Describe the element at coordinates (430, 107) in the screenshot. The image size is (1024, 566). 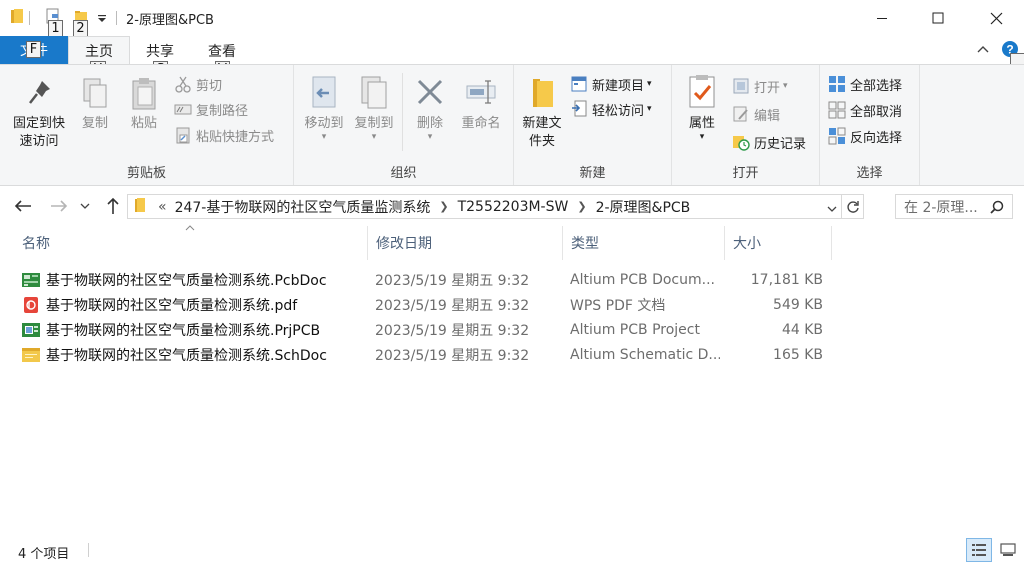
I see `delete-button: 删除 ▾` at that location.